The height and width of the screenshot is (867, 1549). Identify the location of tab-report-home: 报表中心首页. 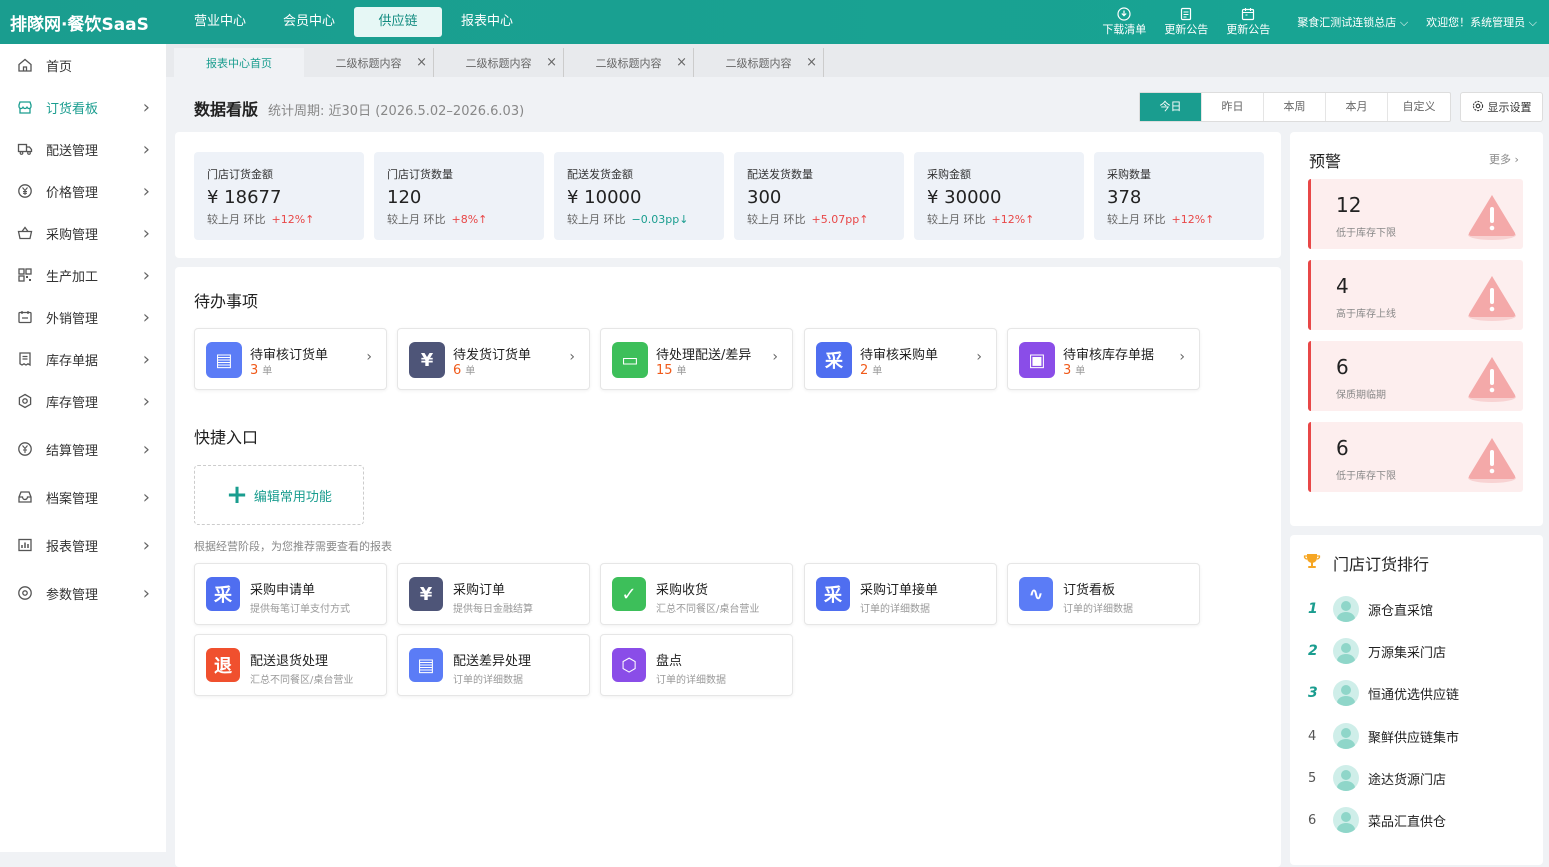
(239, 62).